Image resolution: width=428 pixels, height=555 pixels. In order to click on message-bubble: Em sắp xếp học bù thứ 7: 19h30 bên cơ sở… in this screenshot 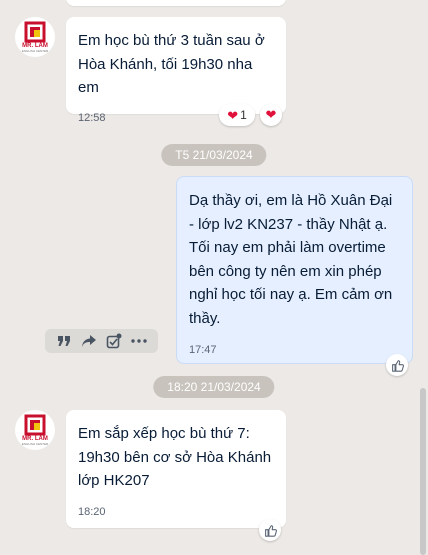, I will do `click(176, 469)`.